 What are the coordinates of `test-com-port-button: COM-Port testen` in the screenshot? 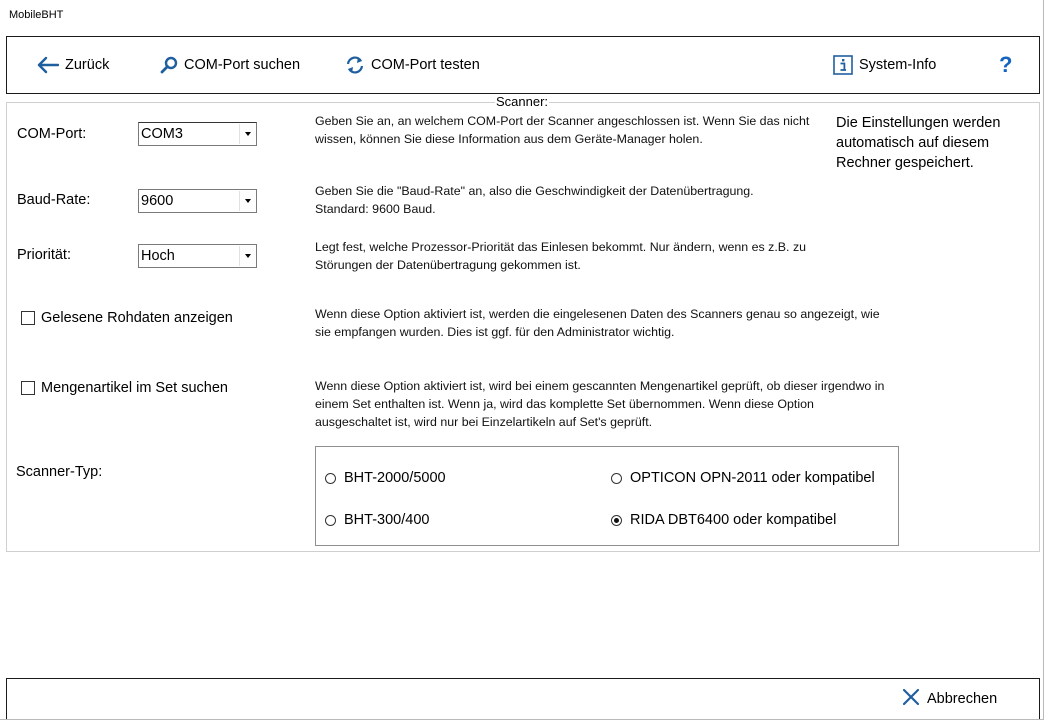 It's located at (412, 65).